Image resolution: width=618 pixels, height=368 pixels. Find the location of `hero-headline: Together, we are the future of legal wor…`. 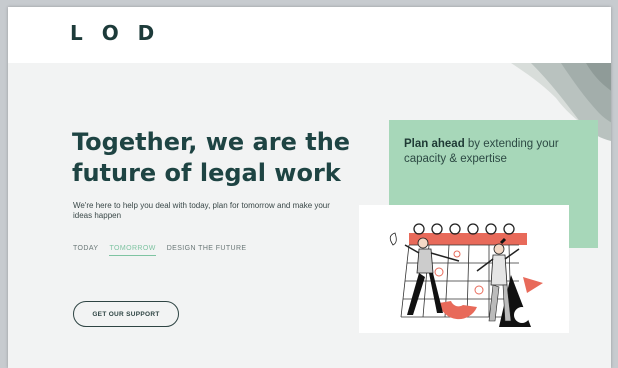

hero-headline: Together, we are the future of legal wor… is located at coordinates (211, 157).